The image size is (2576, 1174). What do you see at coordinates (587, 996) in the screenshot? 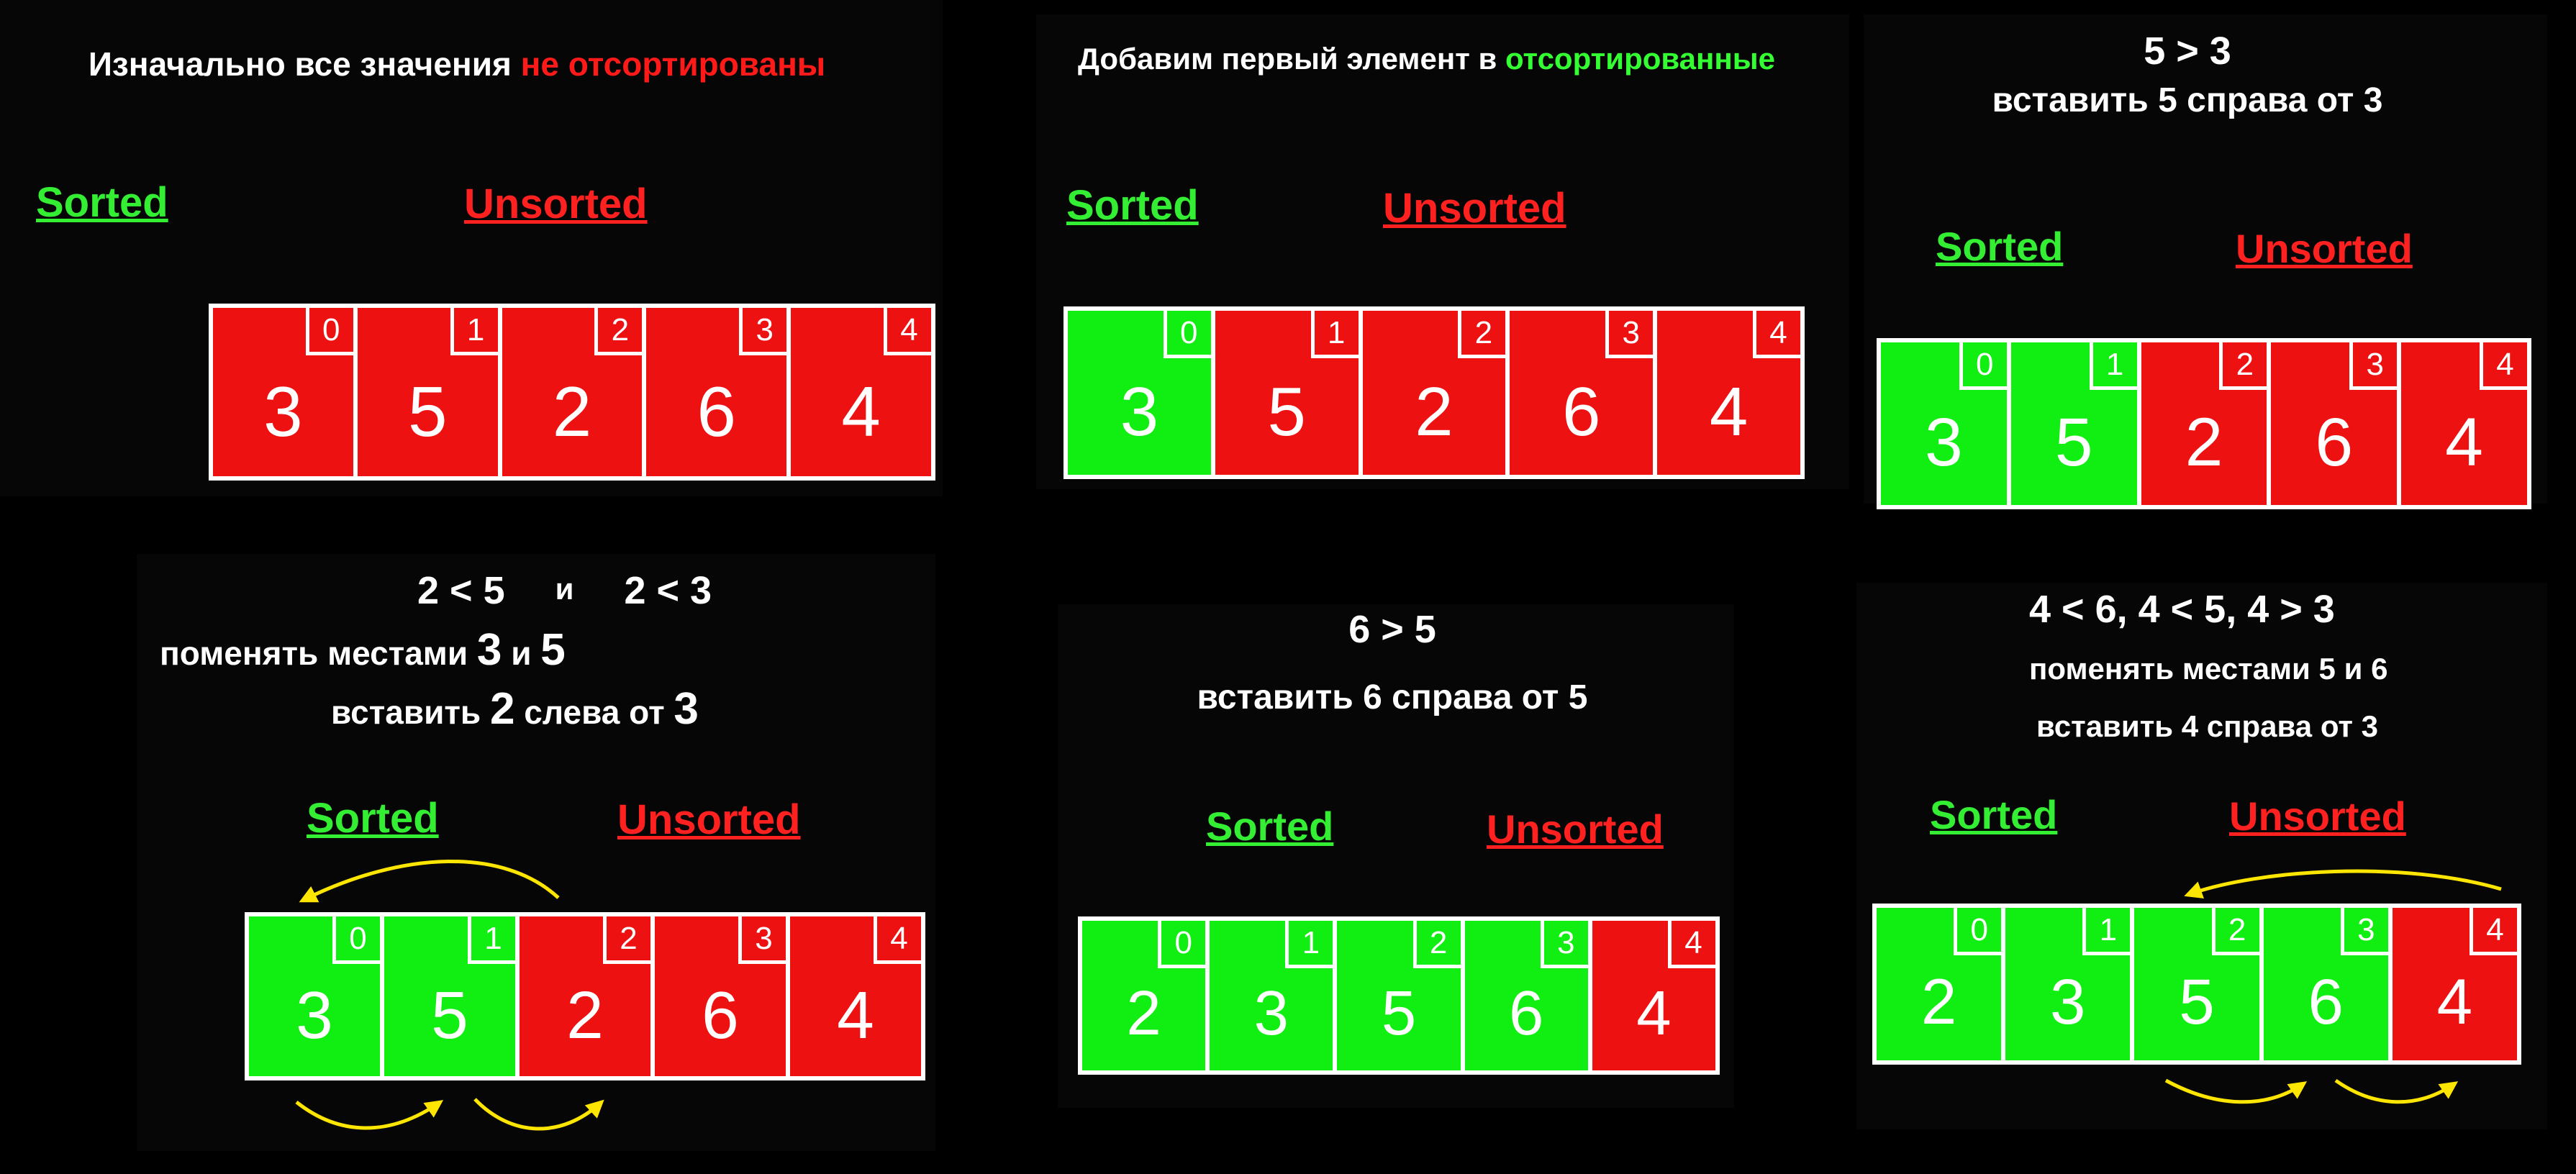
I see `array-cell: 22` at bounding box center [587, 996].